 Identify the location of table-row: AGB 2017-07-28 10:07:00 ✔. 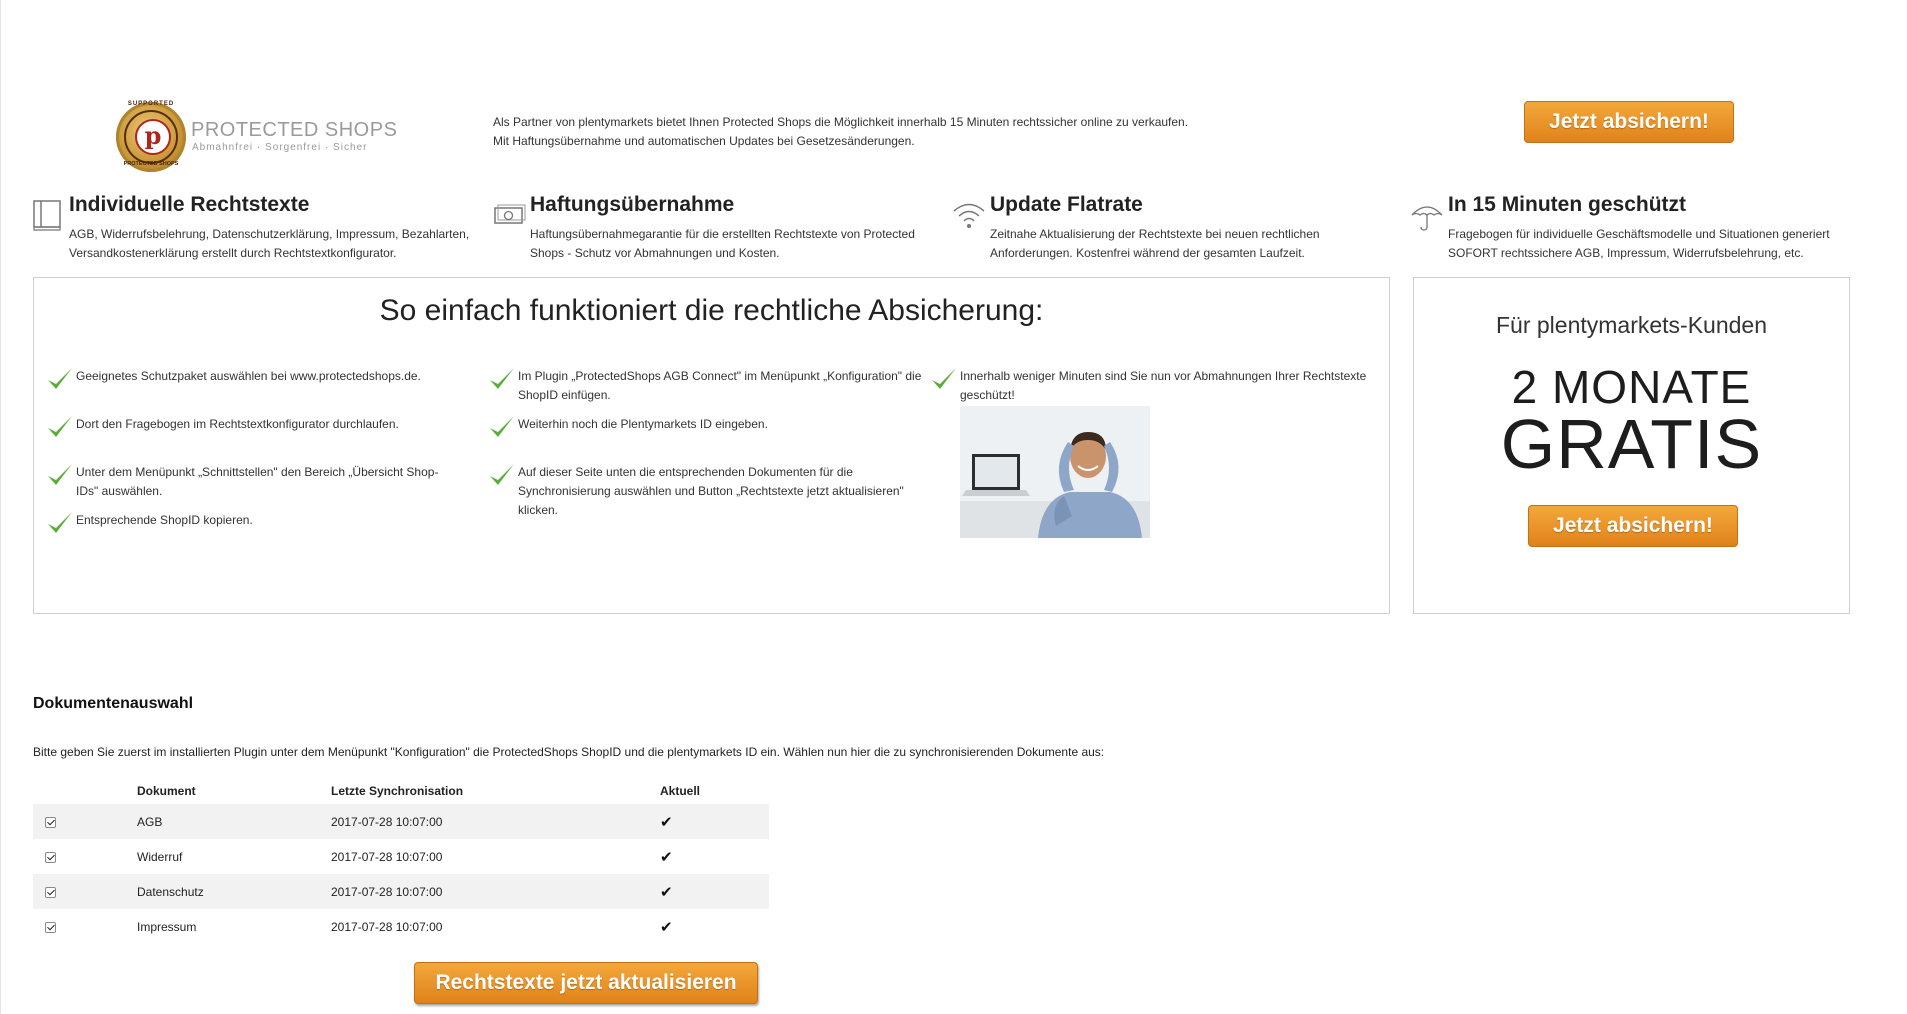
(401, 821).